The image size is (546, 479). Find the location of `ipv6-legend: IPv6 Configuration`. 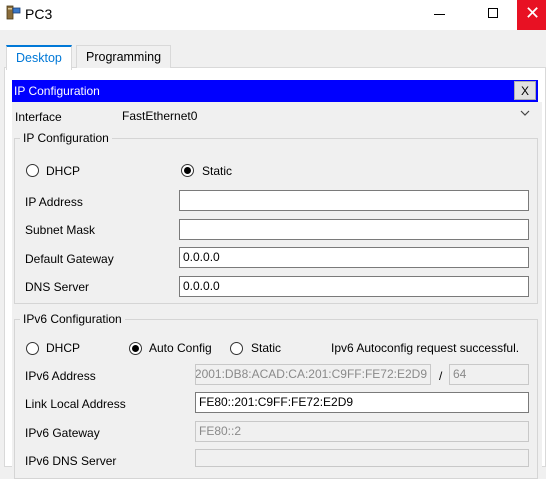

ipv6-legend: IPv6 Configuration is located at coordinates (72, 319).